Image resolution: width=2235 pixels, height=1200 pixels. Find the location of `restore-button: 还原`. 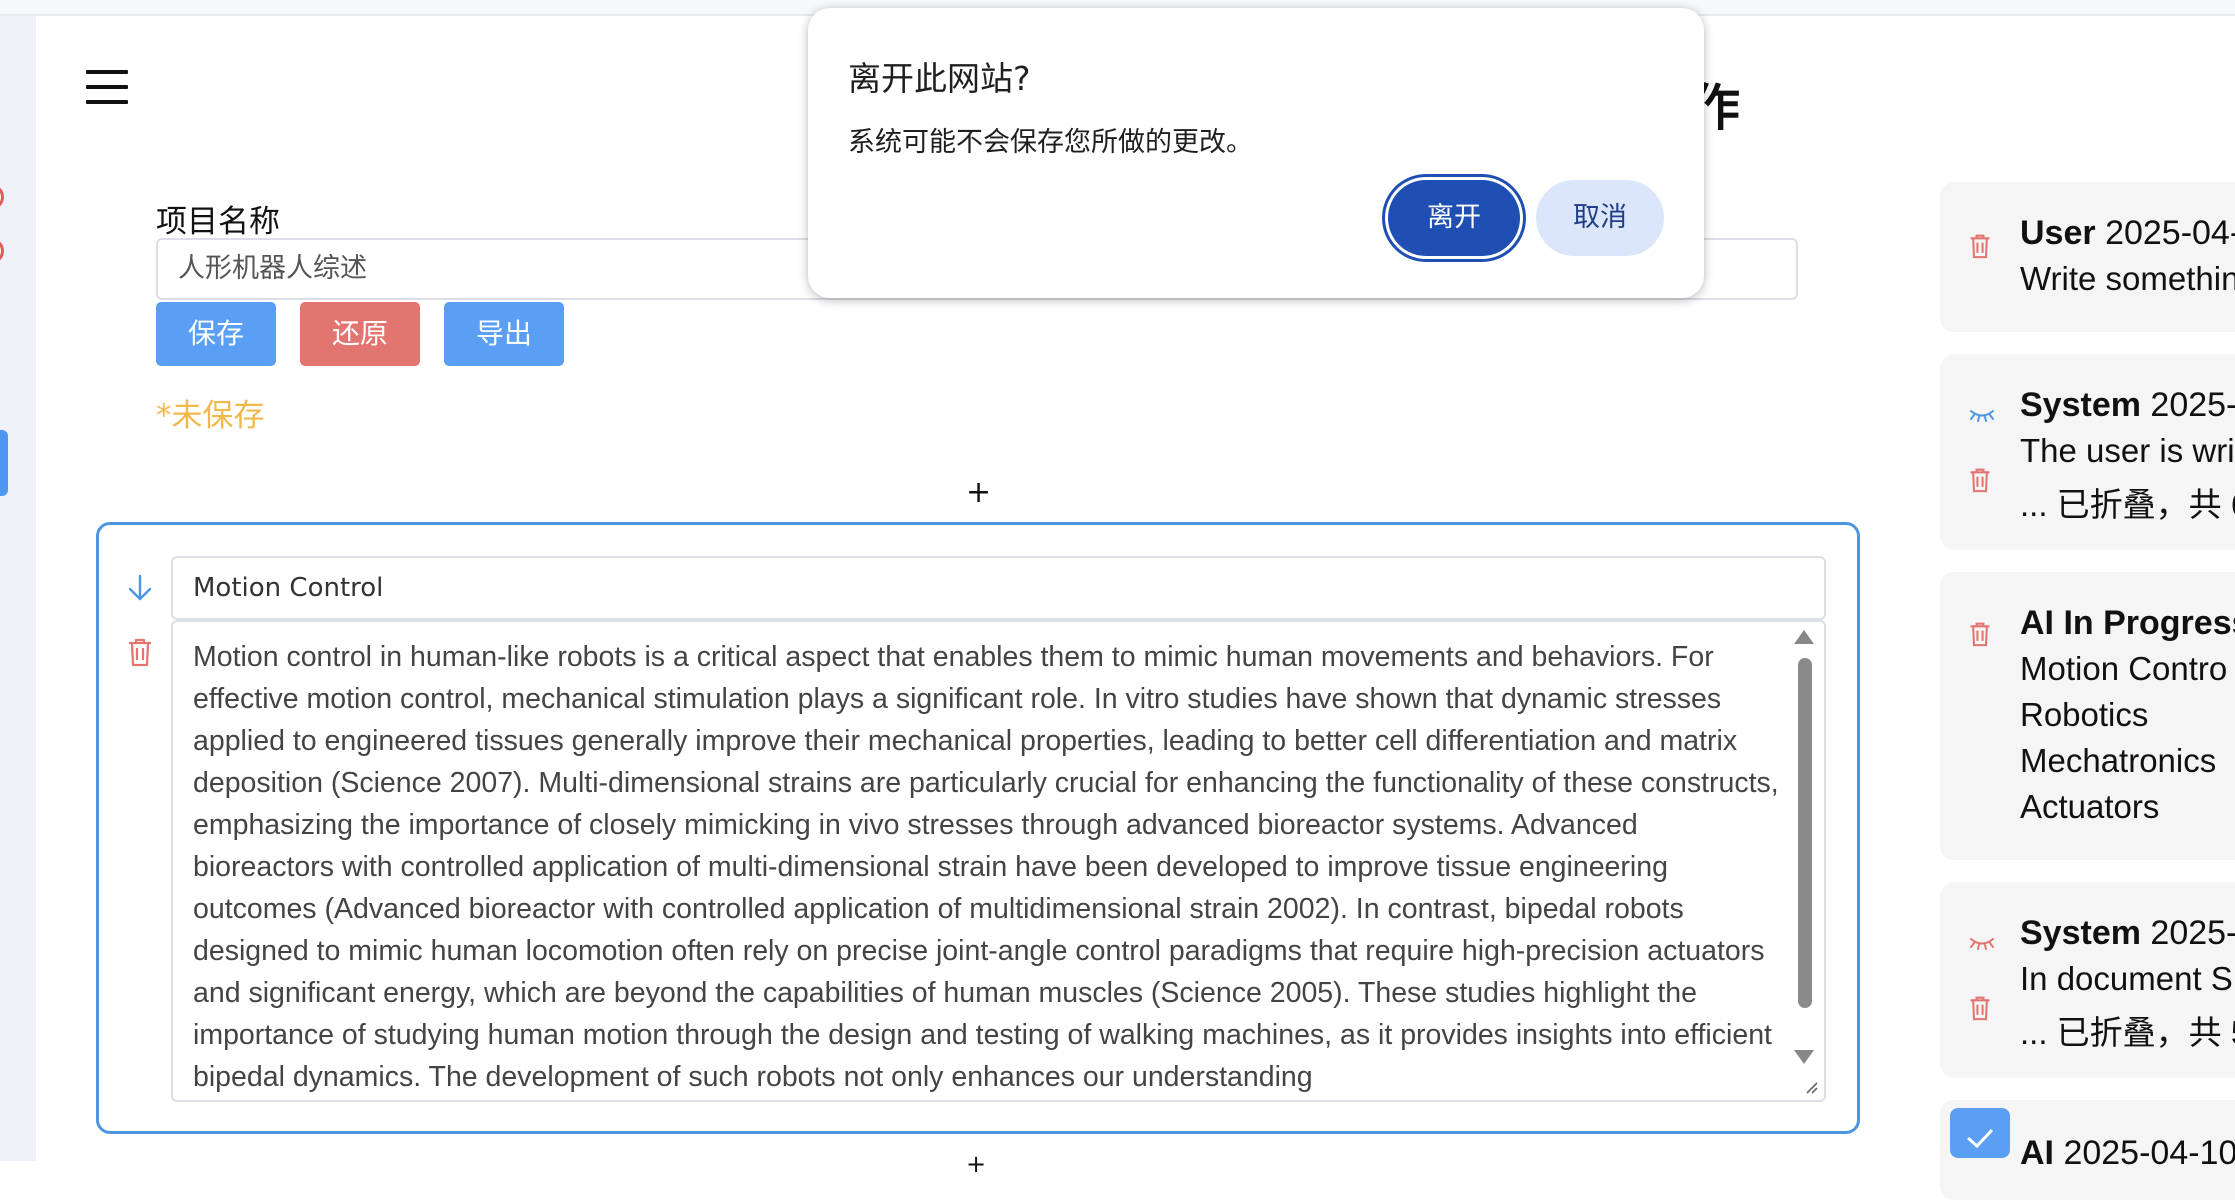

restore-button: 还原 is located at coordinates (360, 334).